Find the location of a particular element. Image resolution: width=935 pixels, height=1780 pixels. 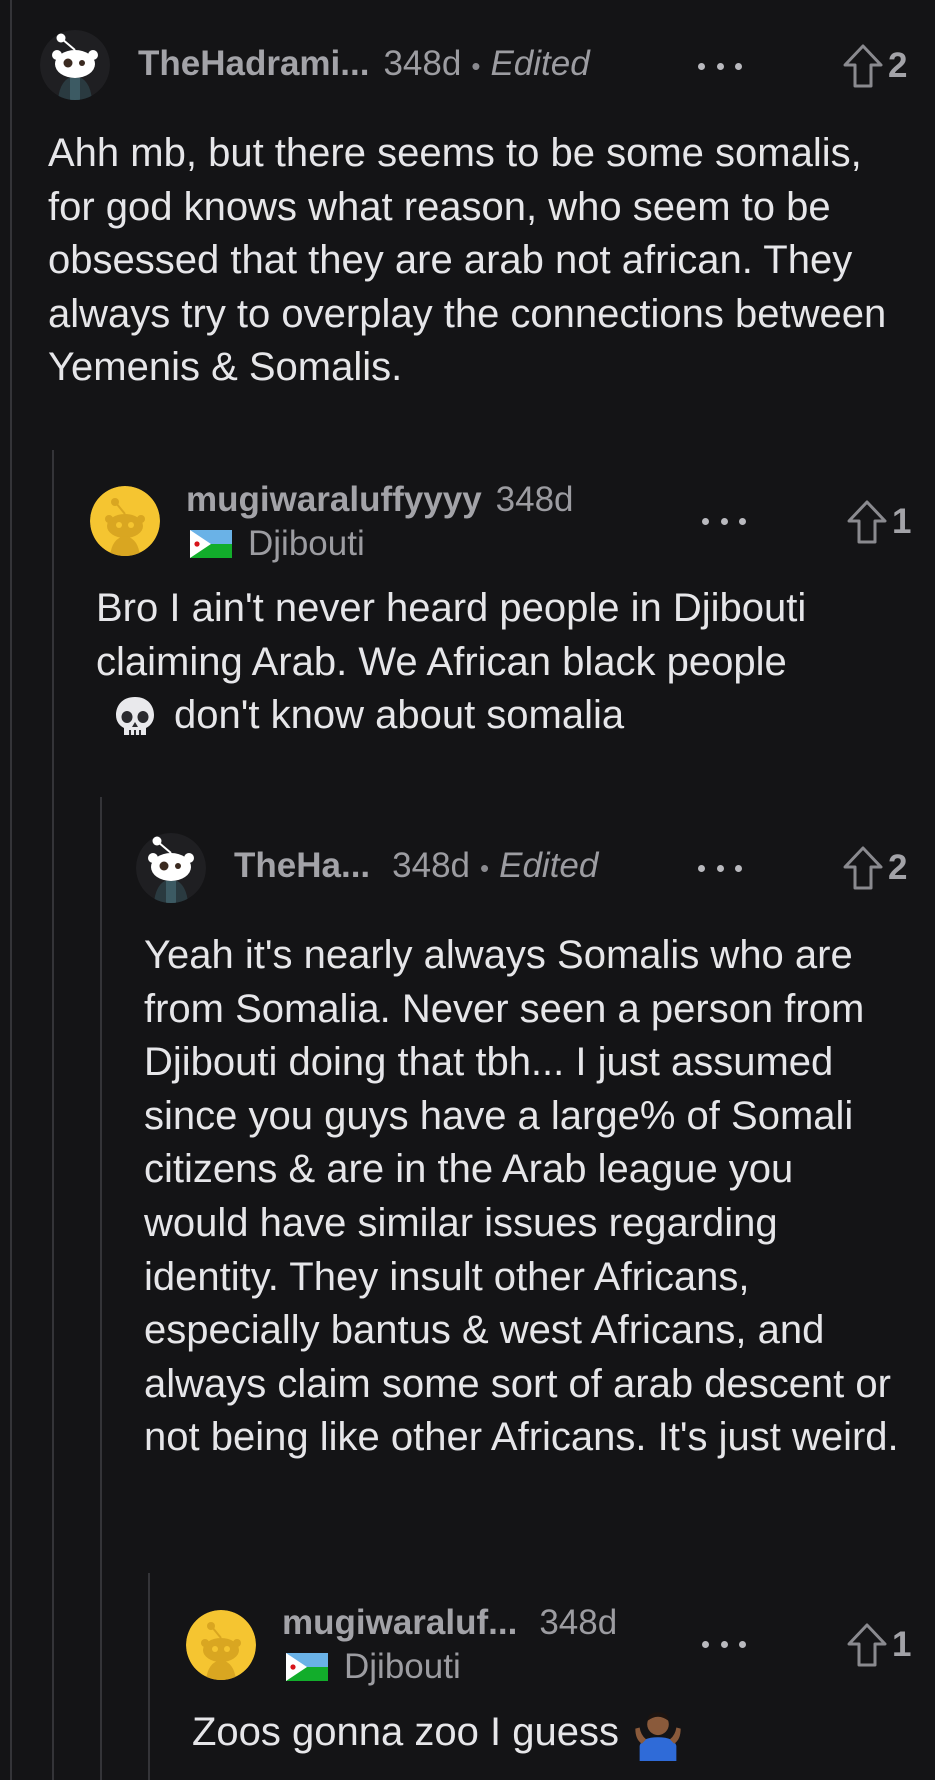

comment-meta: TheHa... 348d • Edited is located at coordinates (416, 866).